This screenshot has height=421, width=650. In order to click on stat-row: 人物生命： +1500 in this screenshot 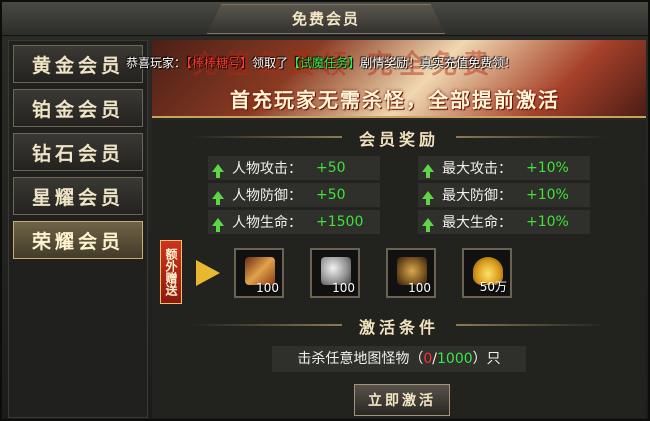, I will do `click(294, 222)`.